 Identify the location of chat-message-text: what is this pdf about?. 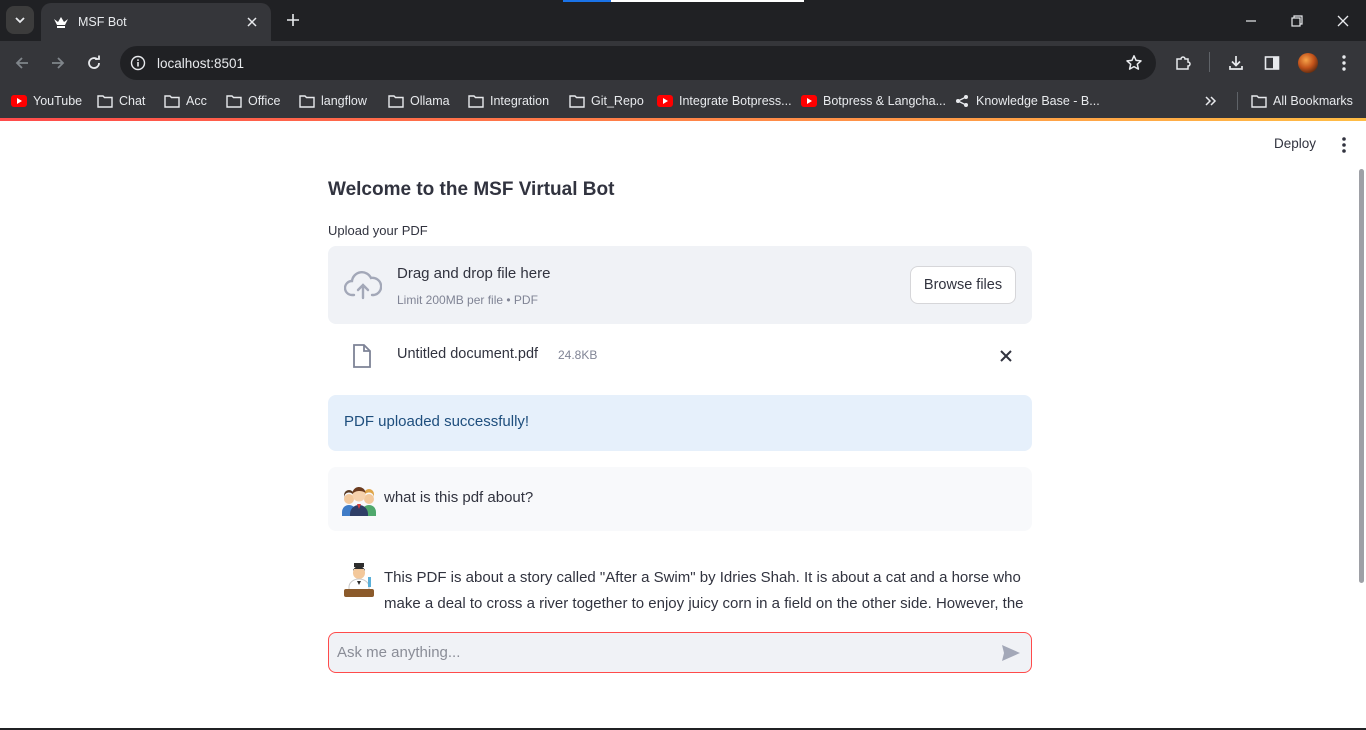
(459, 497).